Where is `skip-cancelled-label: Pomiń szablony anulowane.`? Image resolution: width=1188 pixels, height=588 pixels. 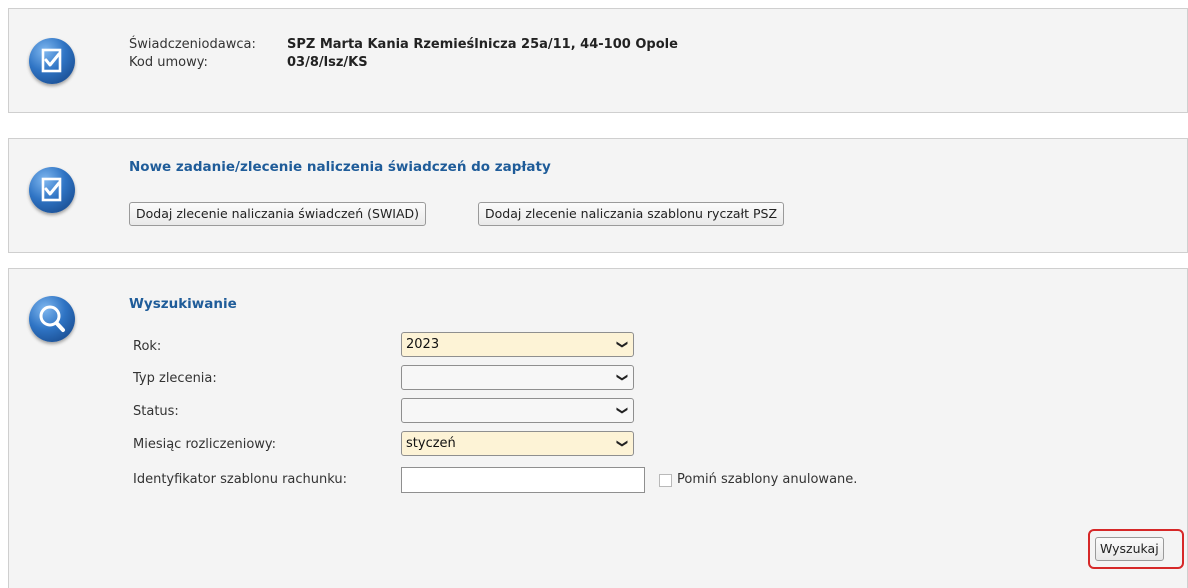 skip-cancelled-label: Pomiń szablony anulowane. is located at coordinates (767, 479).